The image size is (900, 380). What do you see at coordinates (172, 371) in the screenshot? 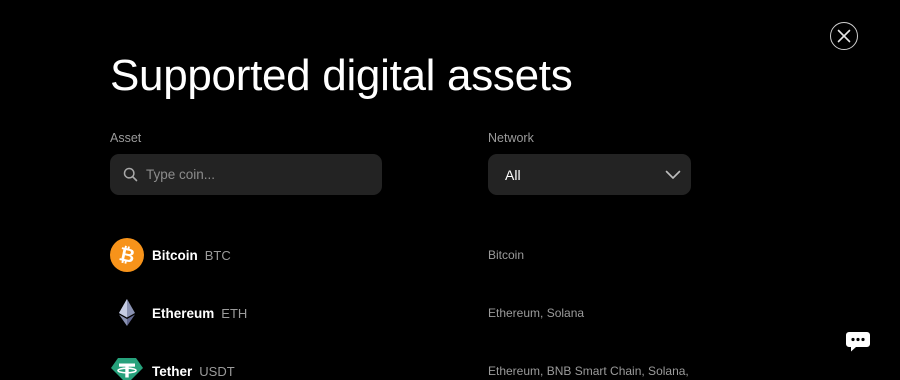
I see `asset-name: Tether` at bounding box center [172, 371].